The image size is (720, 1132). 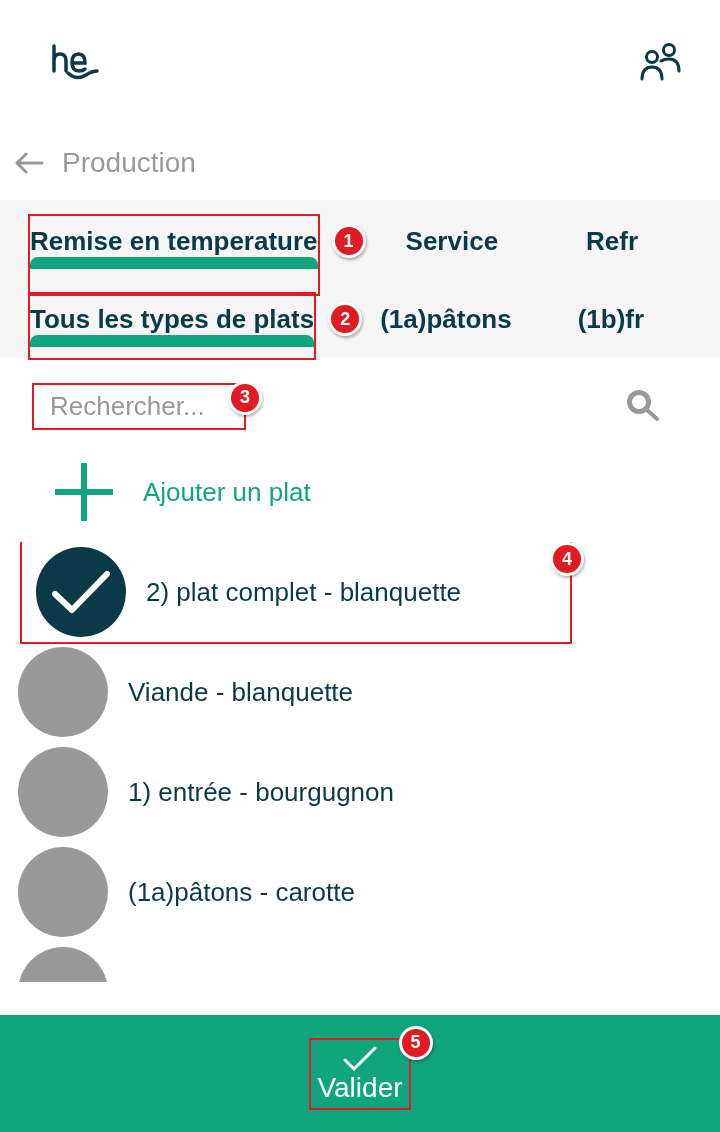 What do you see at coordinates (345, 319) in the screenshot?
I see `annotation-badge: 2` at bounding box center [345, 319].